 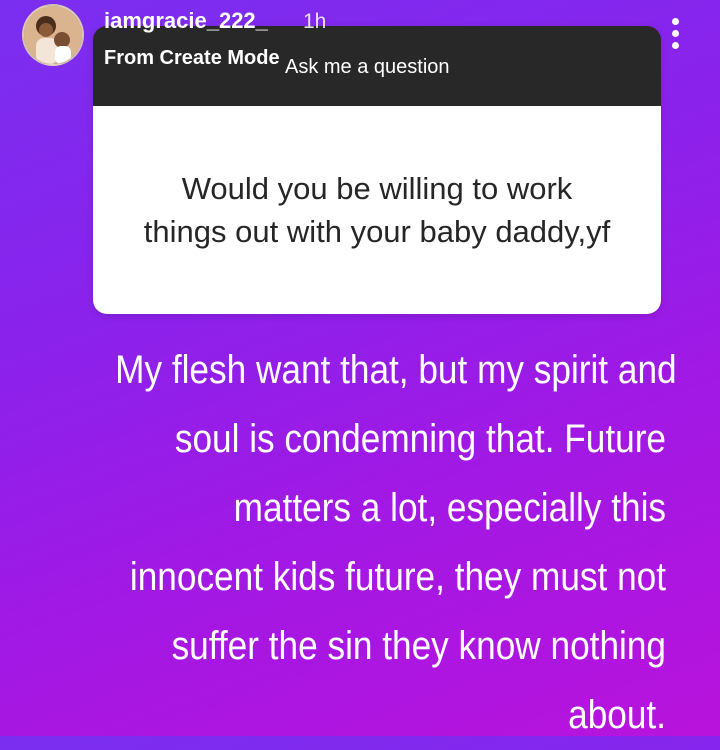 What do you see at coordinates (315, 21) in the screenshot?
I see `post-time: 1h` at bounding box center [315, 21].